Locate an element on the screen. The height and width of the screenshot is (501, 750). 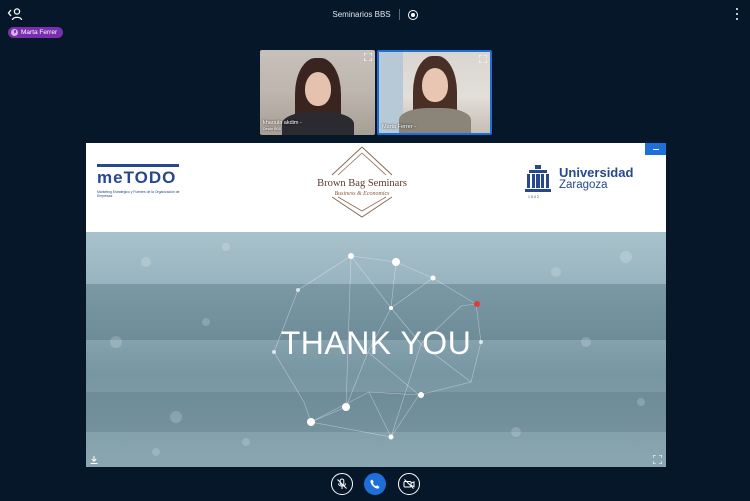
mic-icon is located at coordinates (14, 32).